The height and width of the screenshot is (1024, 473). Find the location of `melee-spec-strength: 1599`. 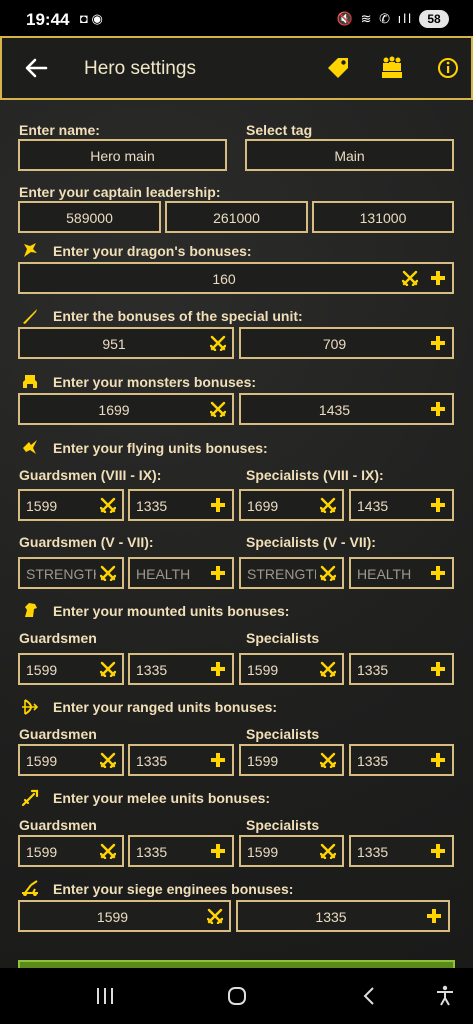

melee-spec-strength: 1599 is located at coordinates (291, 851).